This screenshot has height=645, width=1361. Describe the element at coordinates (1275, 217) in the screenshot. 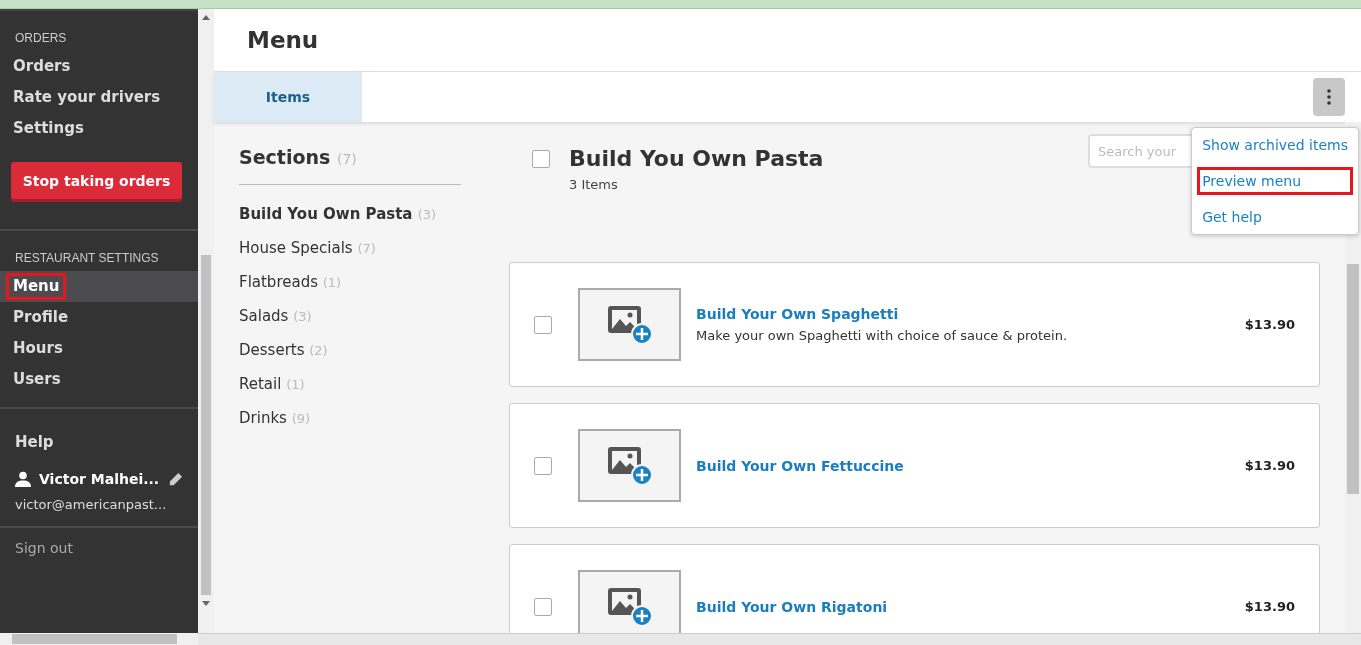

I see `menu-option: Get help` at that location.